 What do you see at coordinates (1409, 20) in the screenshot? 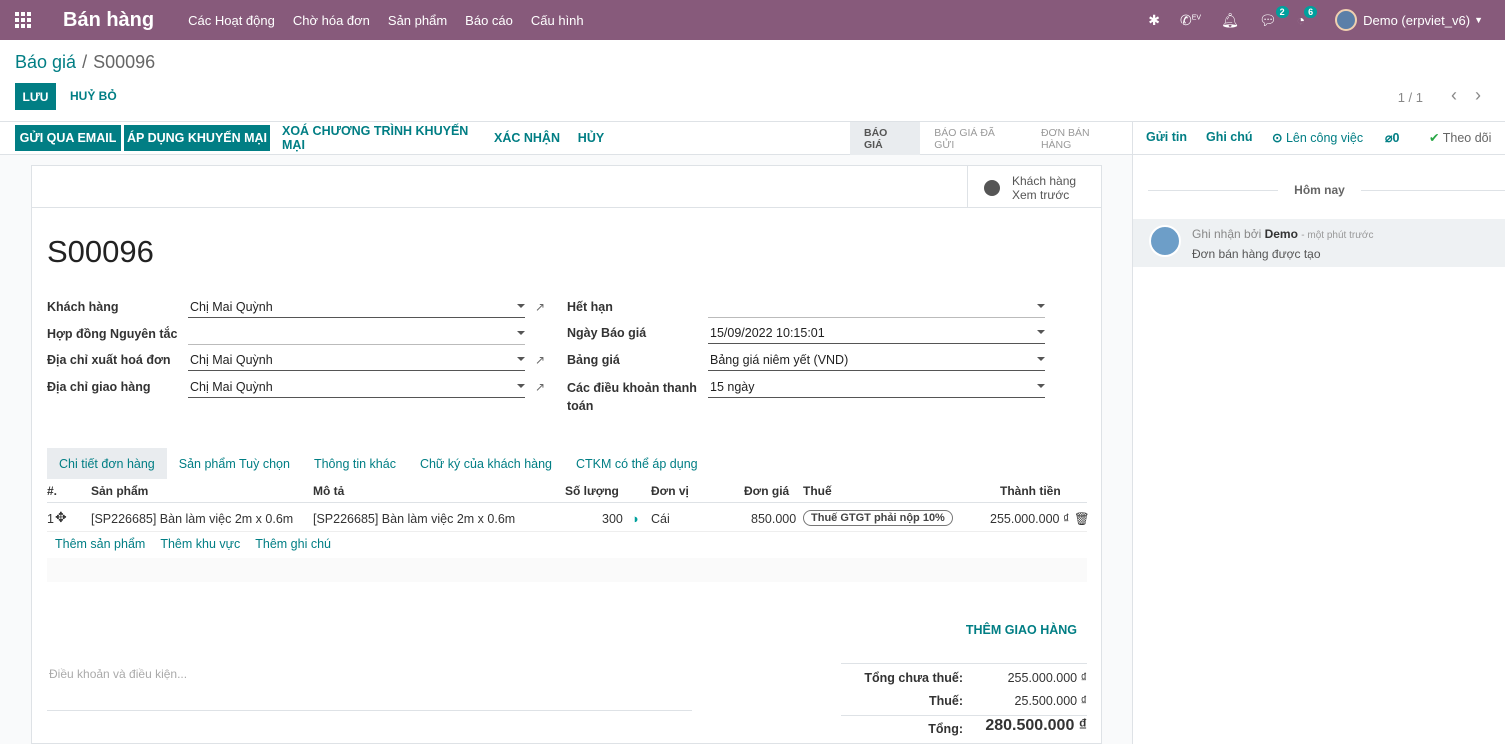
I see `user-menu: Demo (erpviet_v6) ▼` at bounding box center [1409, 20].